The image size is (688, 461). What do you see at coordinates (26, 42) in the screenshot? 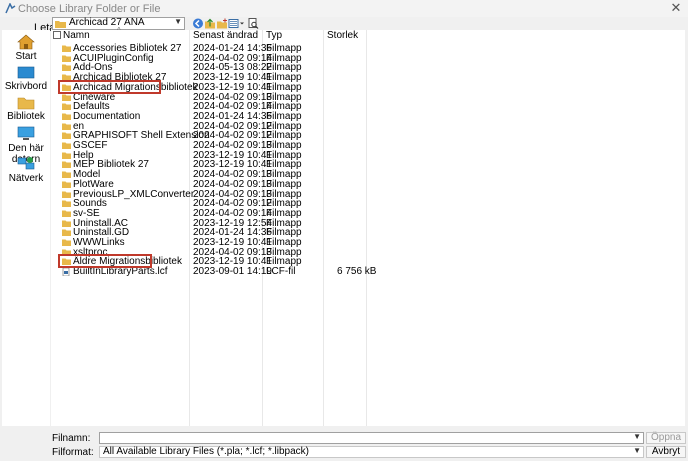
I see `home-icon` at bounding box center [26, 42].